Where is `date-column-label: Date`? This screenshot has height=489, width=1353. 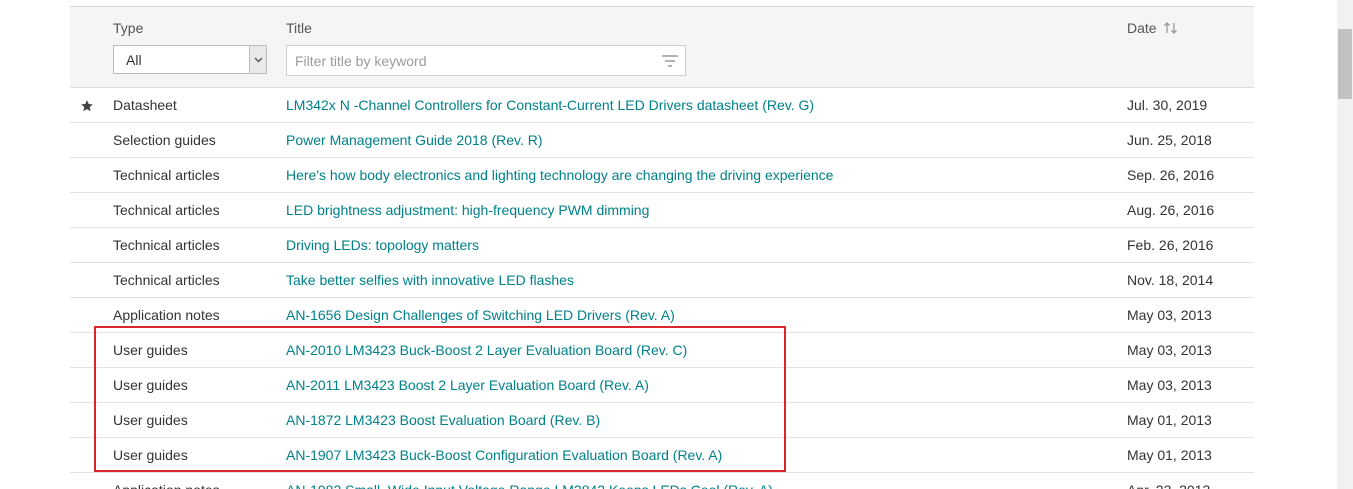
date-column-label: Date is located at coordinates (1142, 28).